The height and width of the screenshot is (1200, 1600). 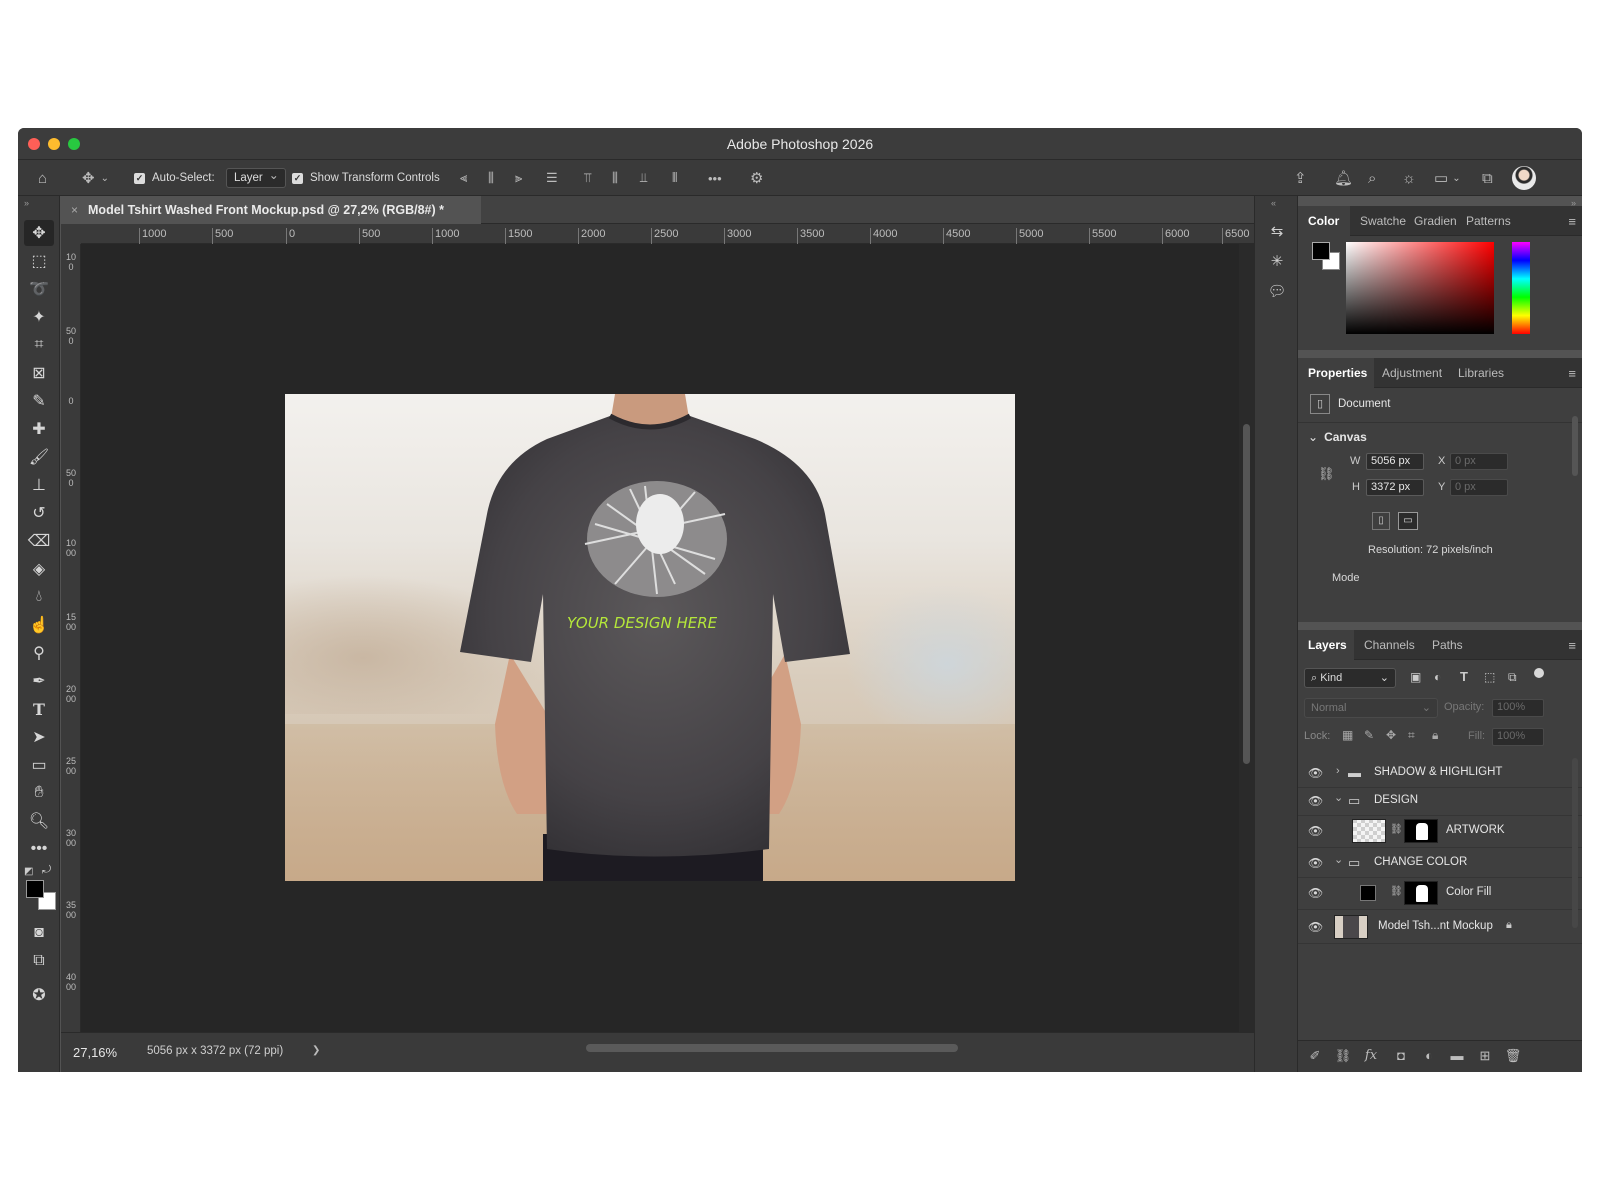 What do you see at coordinates (715, 178) in the screenshot?
I see `more-options-button: •••` at bounding box center [715, 178].